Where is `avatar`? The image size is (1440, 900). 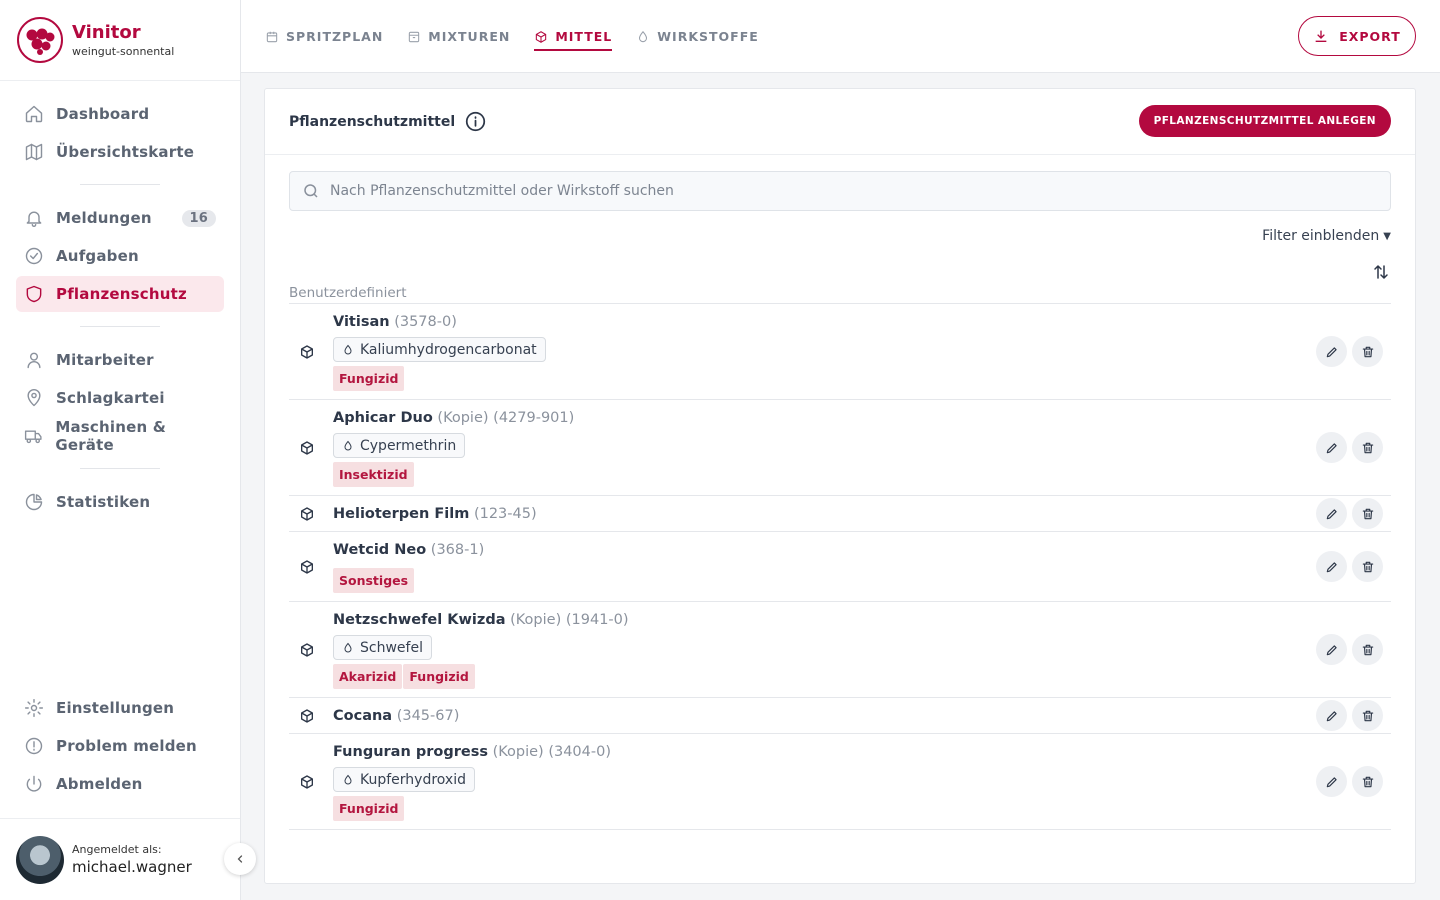
avatar is located at coordinates (40, 859).